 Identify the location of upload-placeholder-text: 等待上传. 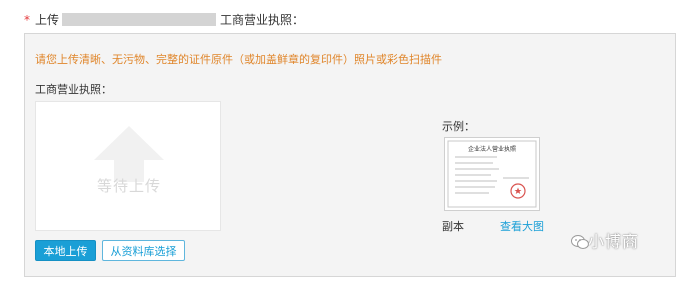
(128, 186).